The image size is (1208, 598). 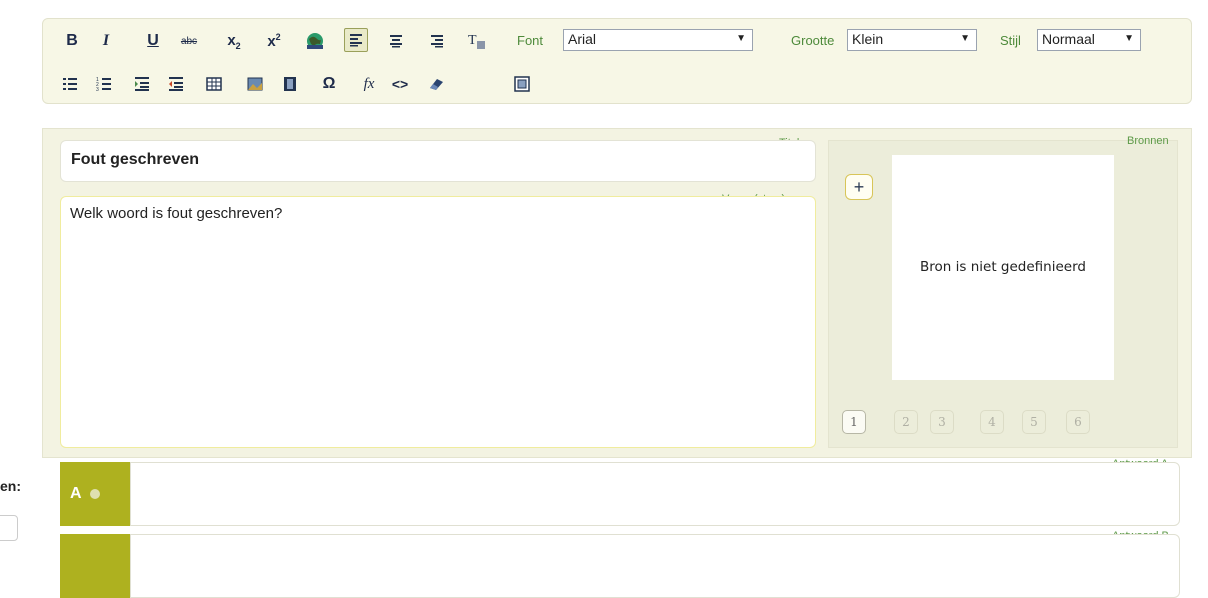 I want to click on clear-format-icon: T, so click(x=476, y=41).